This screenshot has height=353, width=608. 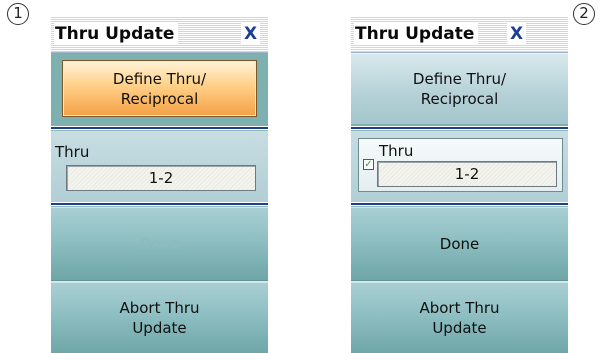 I want to click on thru-frame: ✓ Thru 1-2, so click(x=460, y=165).